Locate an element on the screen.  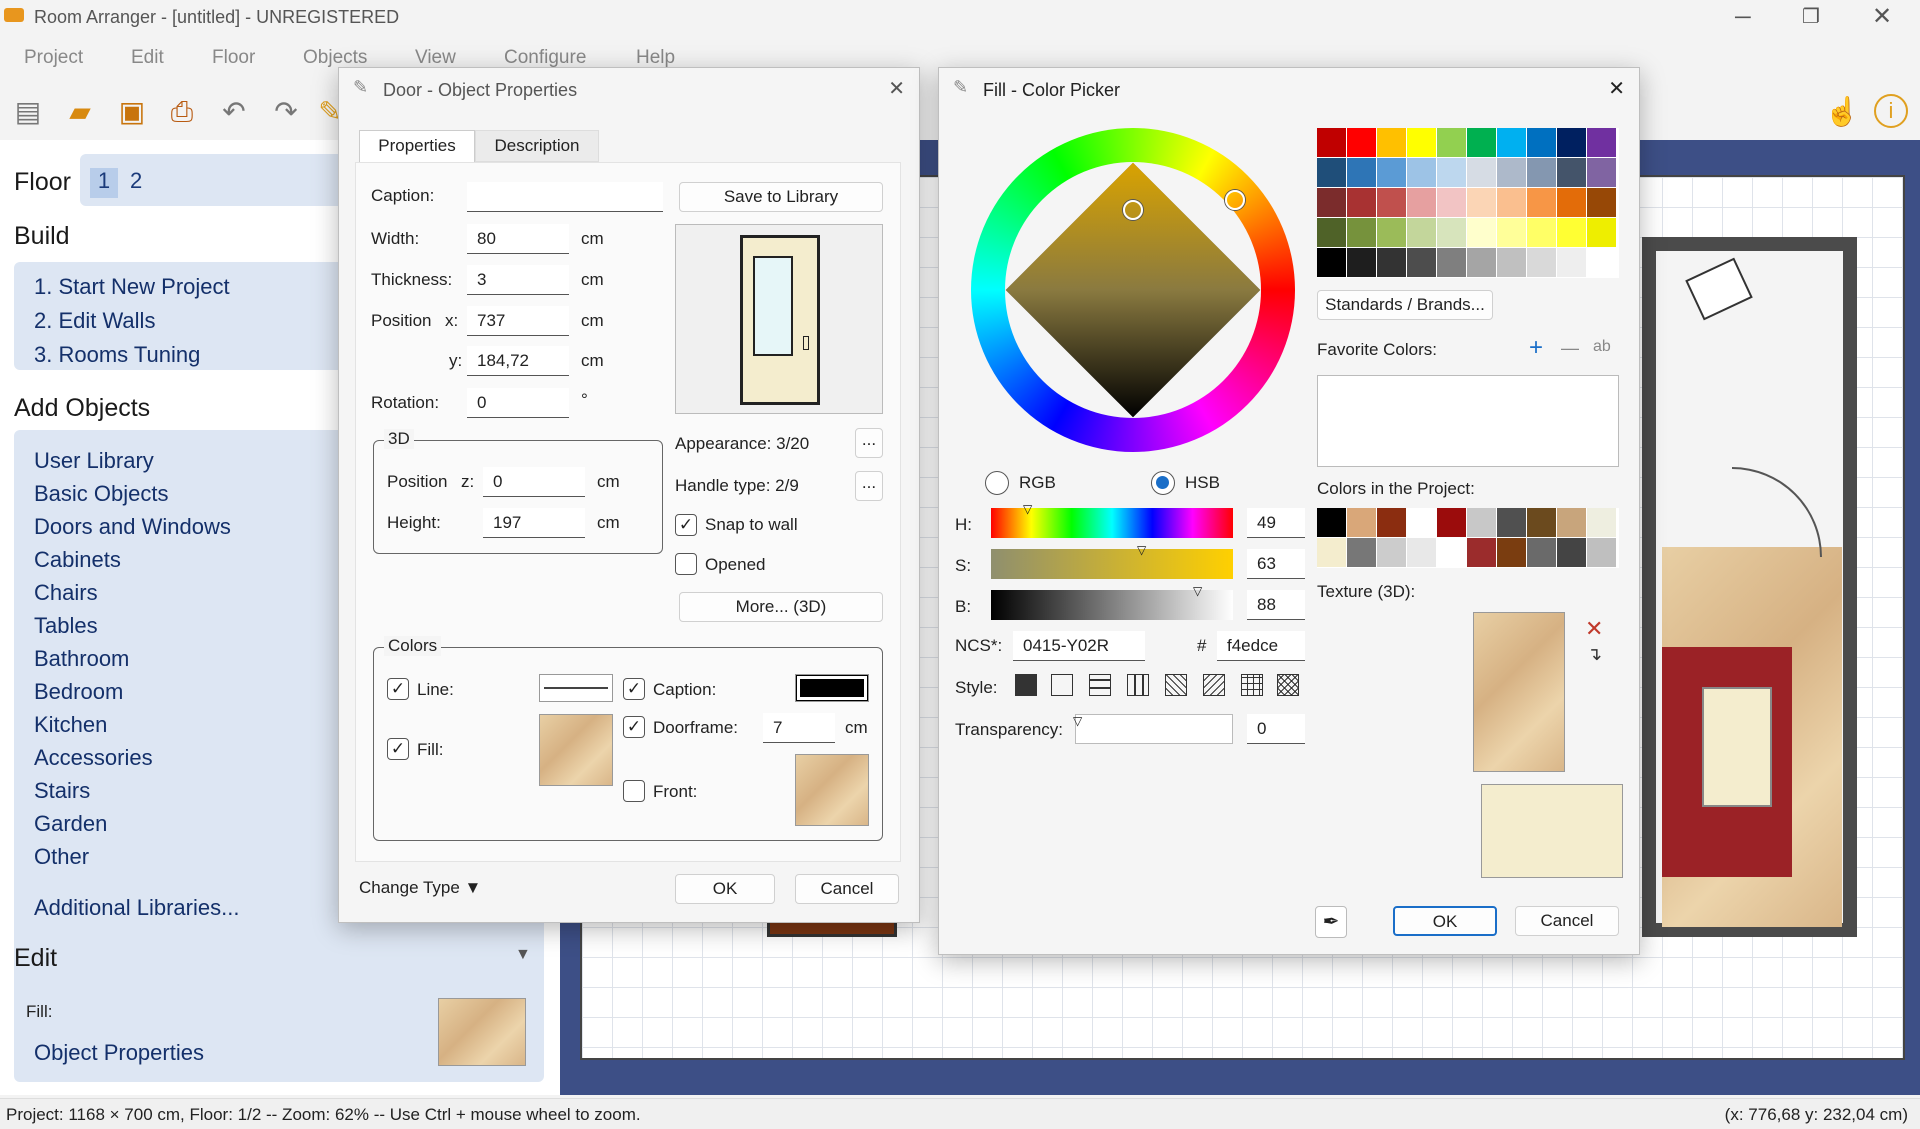
saturation-slider is located at coordinates (1112, 564).